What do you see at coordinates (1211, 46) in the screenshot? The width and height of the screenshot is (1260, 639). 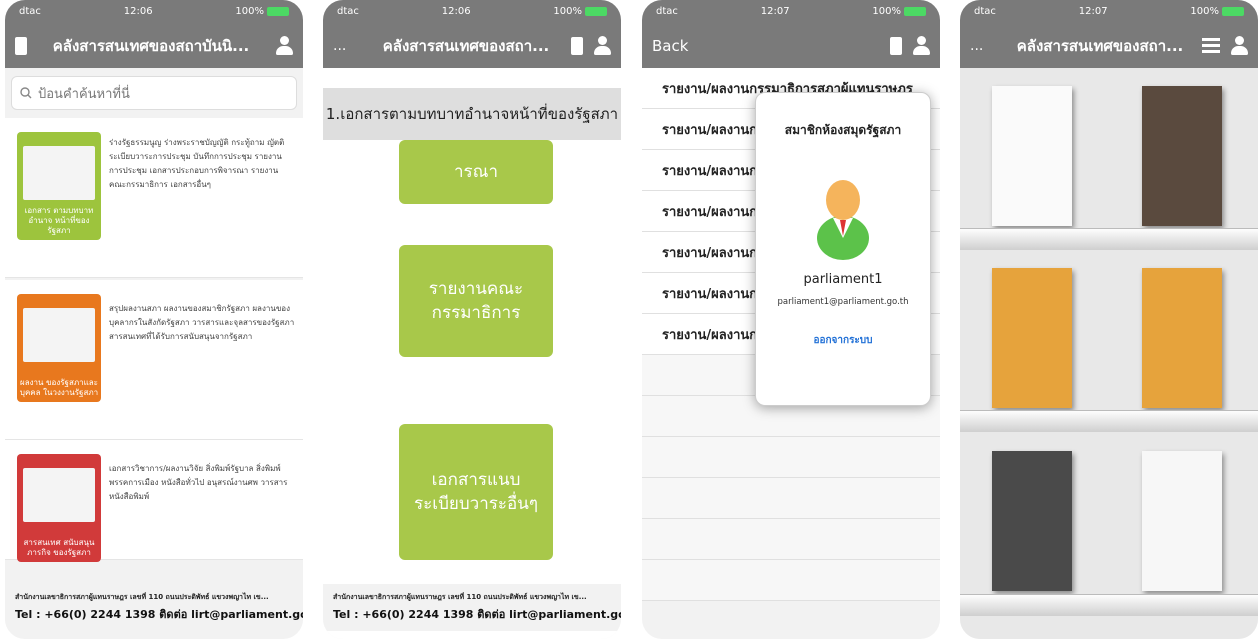 I see `list-view-icon` at bounding box center [1211, 46].